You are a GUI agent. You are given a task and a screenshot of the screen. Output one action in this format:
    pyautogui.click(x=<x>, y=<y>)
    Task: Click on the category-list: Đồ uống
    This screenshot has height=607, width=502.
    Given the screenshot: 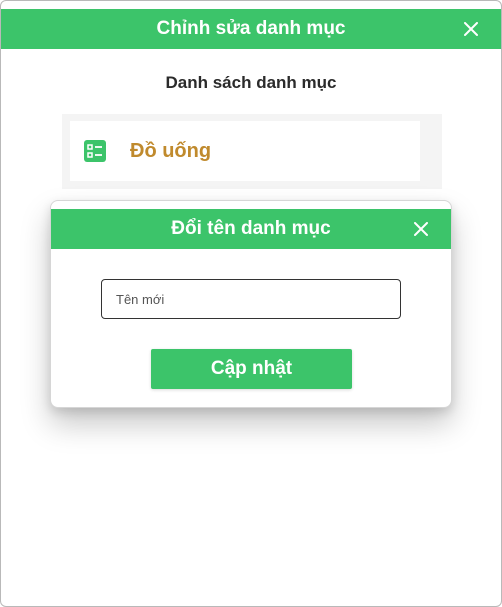 What is the action you would take?
    pyautogui.click(x=252, y=151)
    